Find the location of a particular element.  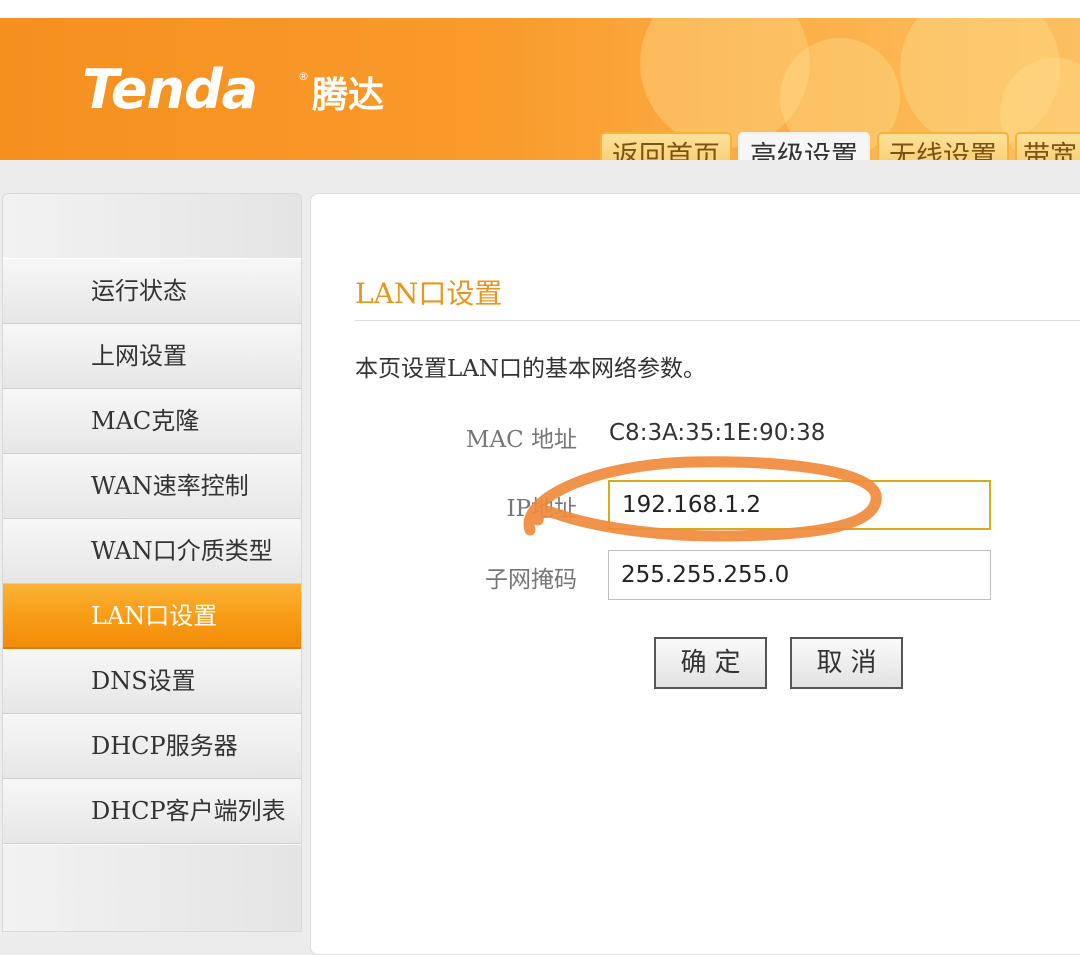

sidebar-header is located at coordinates (152, 226).